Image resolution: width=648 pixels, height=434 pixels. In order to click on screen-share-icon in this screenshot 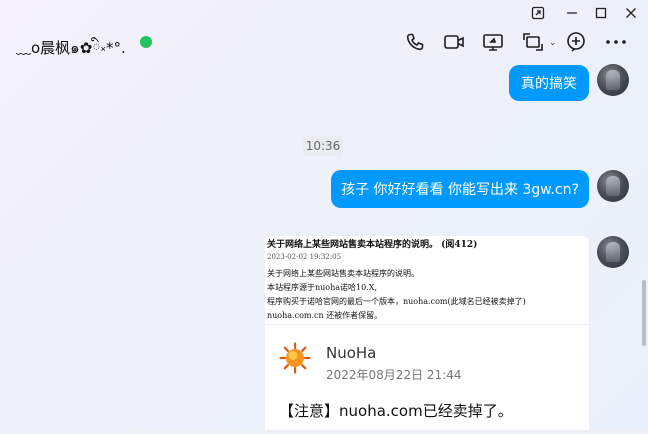, I will do `click(493, 42)`.